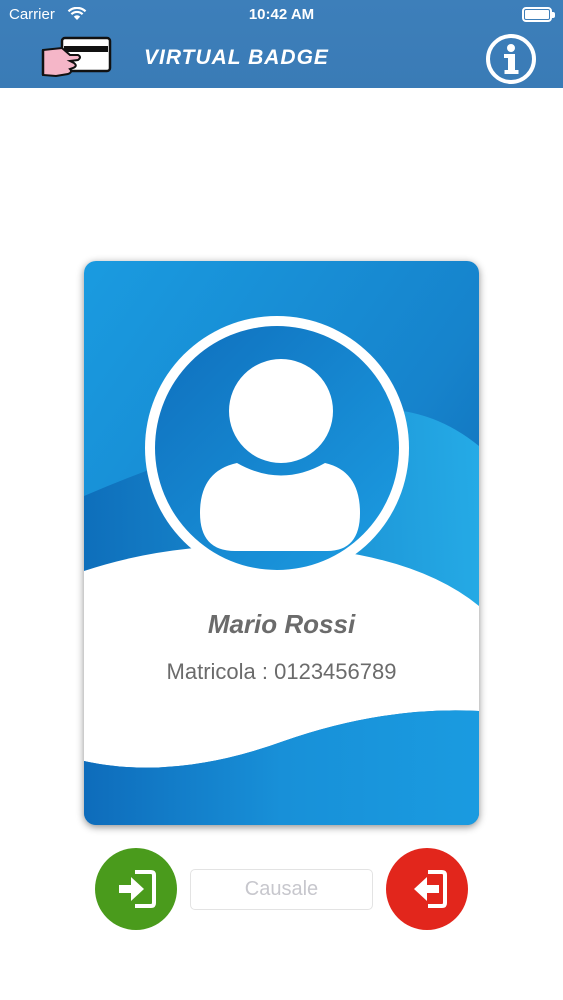  Describe the element at coordinates (236, 57) in the screenshot. I see `app-title: VIRTUAL BADGE` at that location.